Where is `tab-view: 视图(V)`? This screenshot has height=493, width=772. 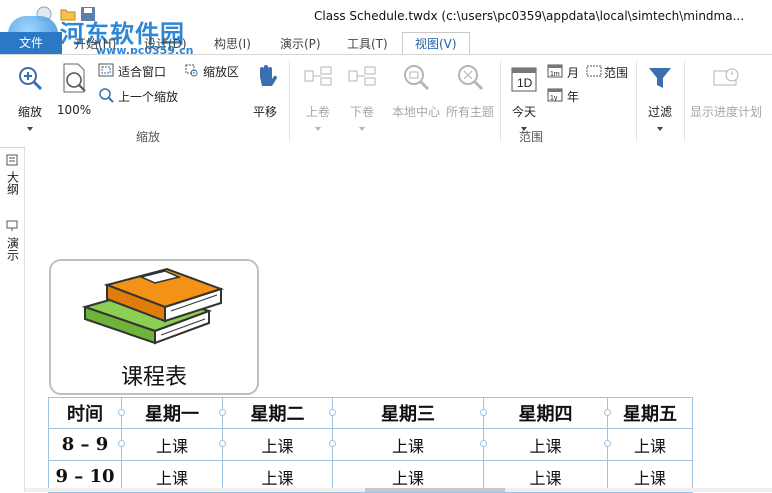 tab-view: 视图(V) is located at coordinates (436, 43).